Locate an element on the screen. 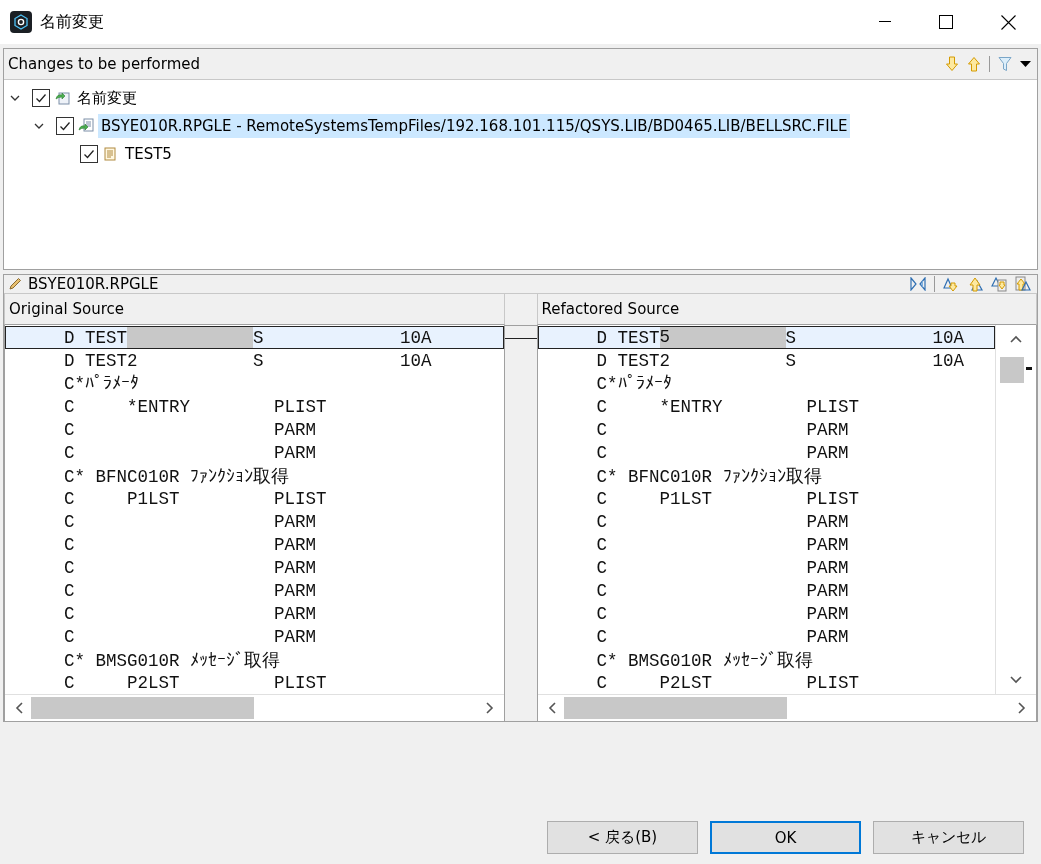 This screenshot has height=864, width=1041. pane-title: Refactored Source is located at coordinates (610, 309).